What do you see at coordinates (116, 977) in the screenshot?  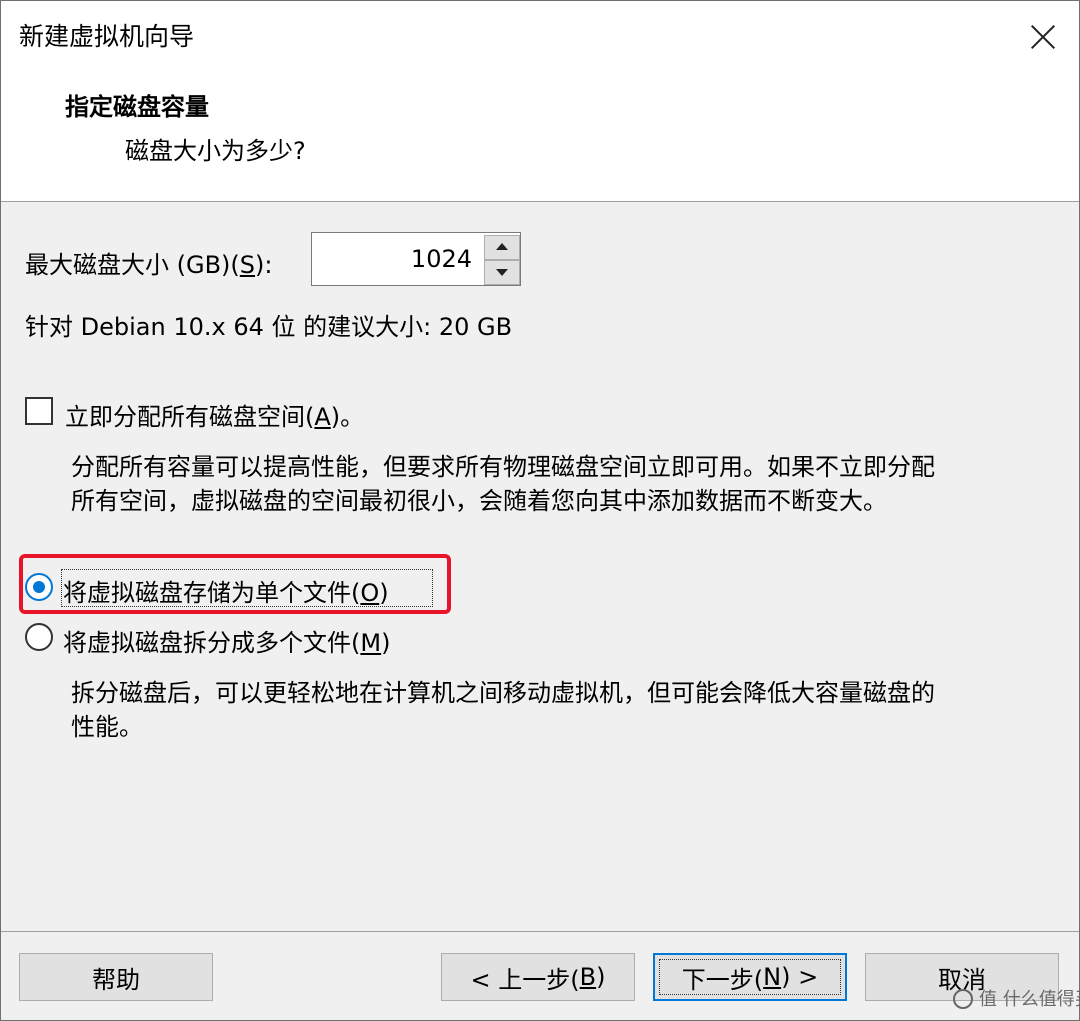 I see `help-button: 帮助` at bounding box center [116, 977].